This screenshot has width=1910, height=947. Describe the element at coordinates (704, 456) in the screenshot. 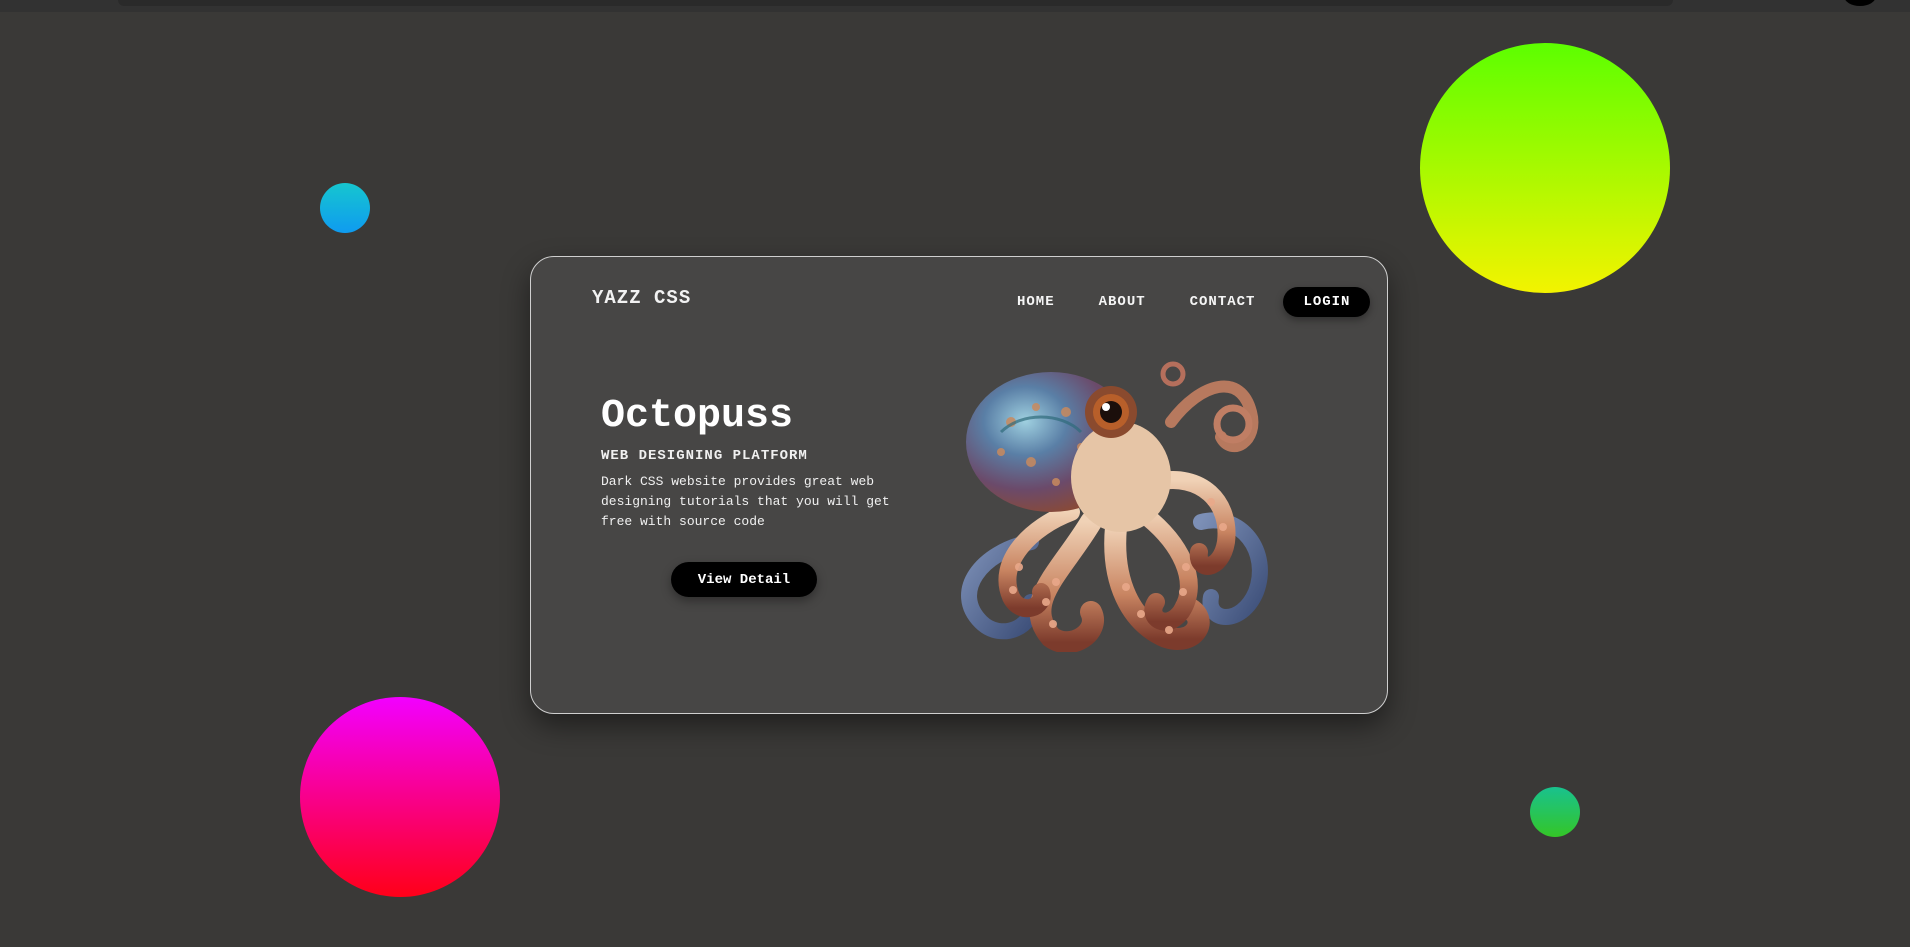

I see `hero-subtitle: WEB DESIGNING PLATFORM` at that location.